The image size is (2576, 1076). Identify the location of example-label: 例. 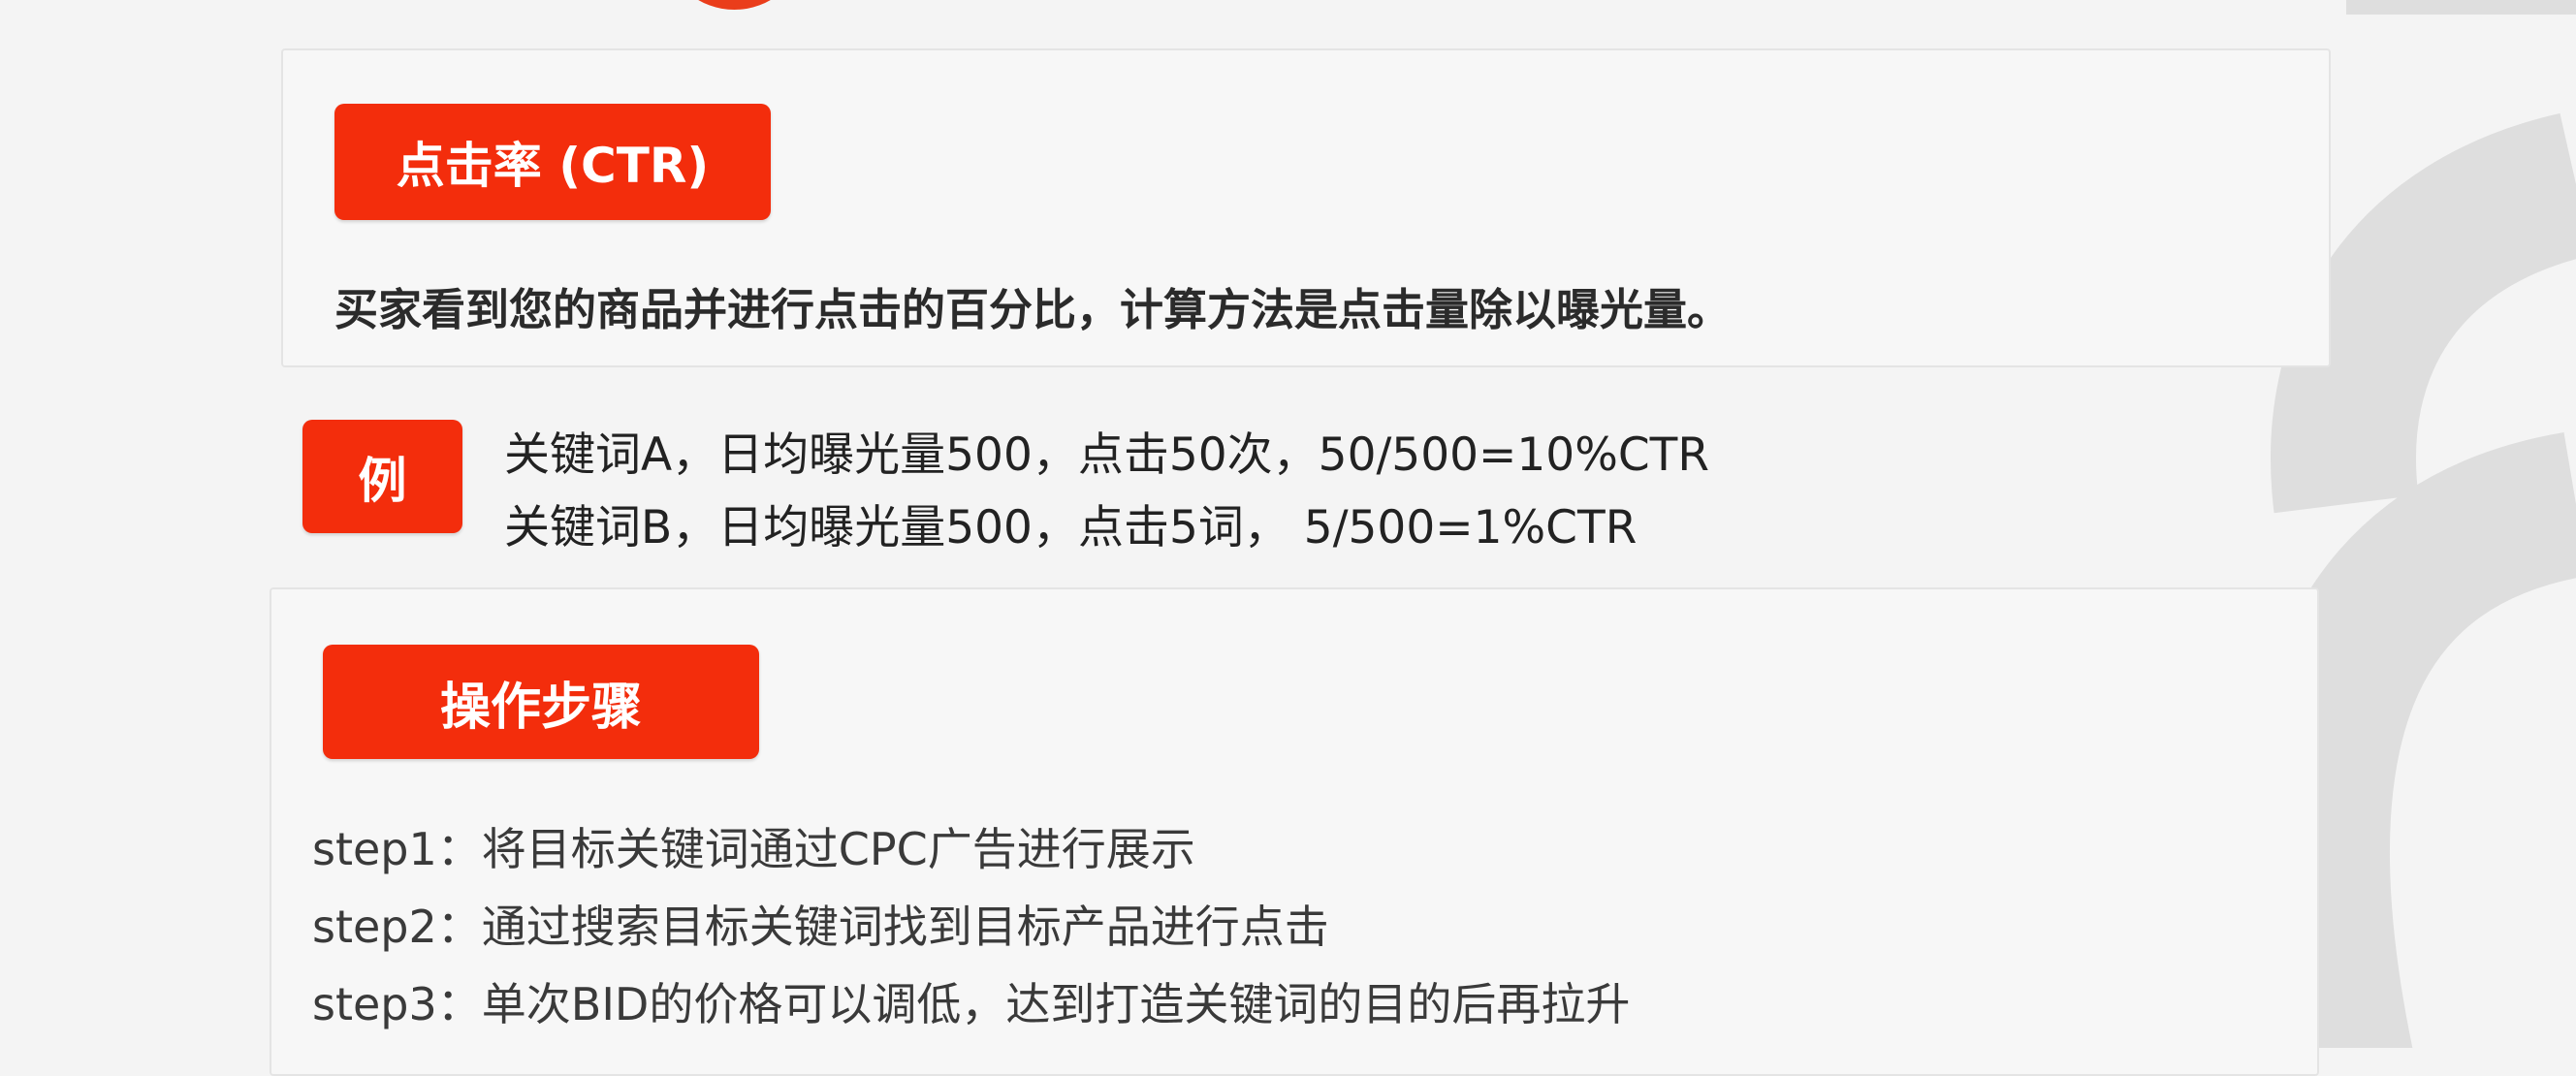
(382, 476).